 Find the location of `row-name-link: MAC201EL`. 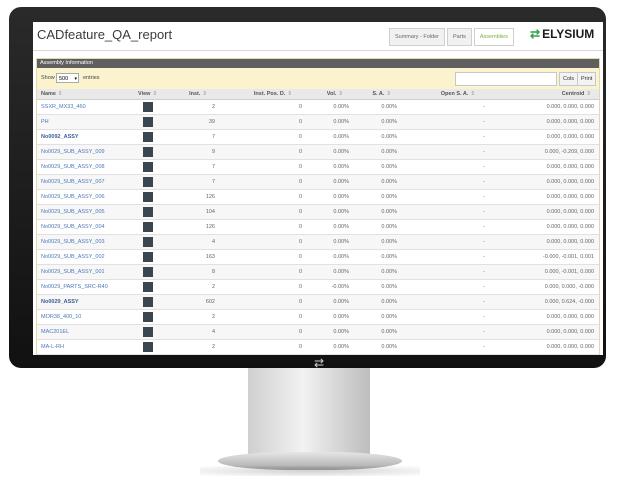

row-name-link: MAC201EL is located at coordinates (88, 332).